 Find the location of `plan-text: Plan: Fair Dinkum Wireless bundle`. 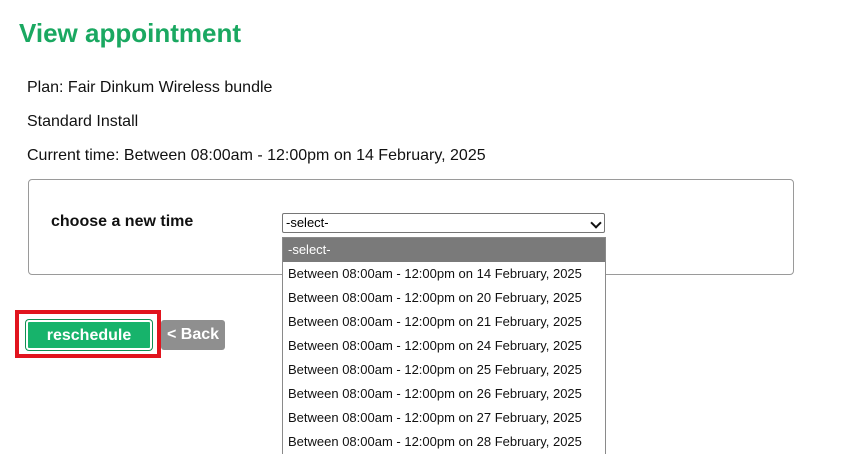

plan-text: Plan: Fair Dinkum Wireless bundle is located at coordinates (150, 87).